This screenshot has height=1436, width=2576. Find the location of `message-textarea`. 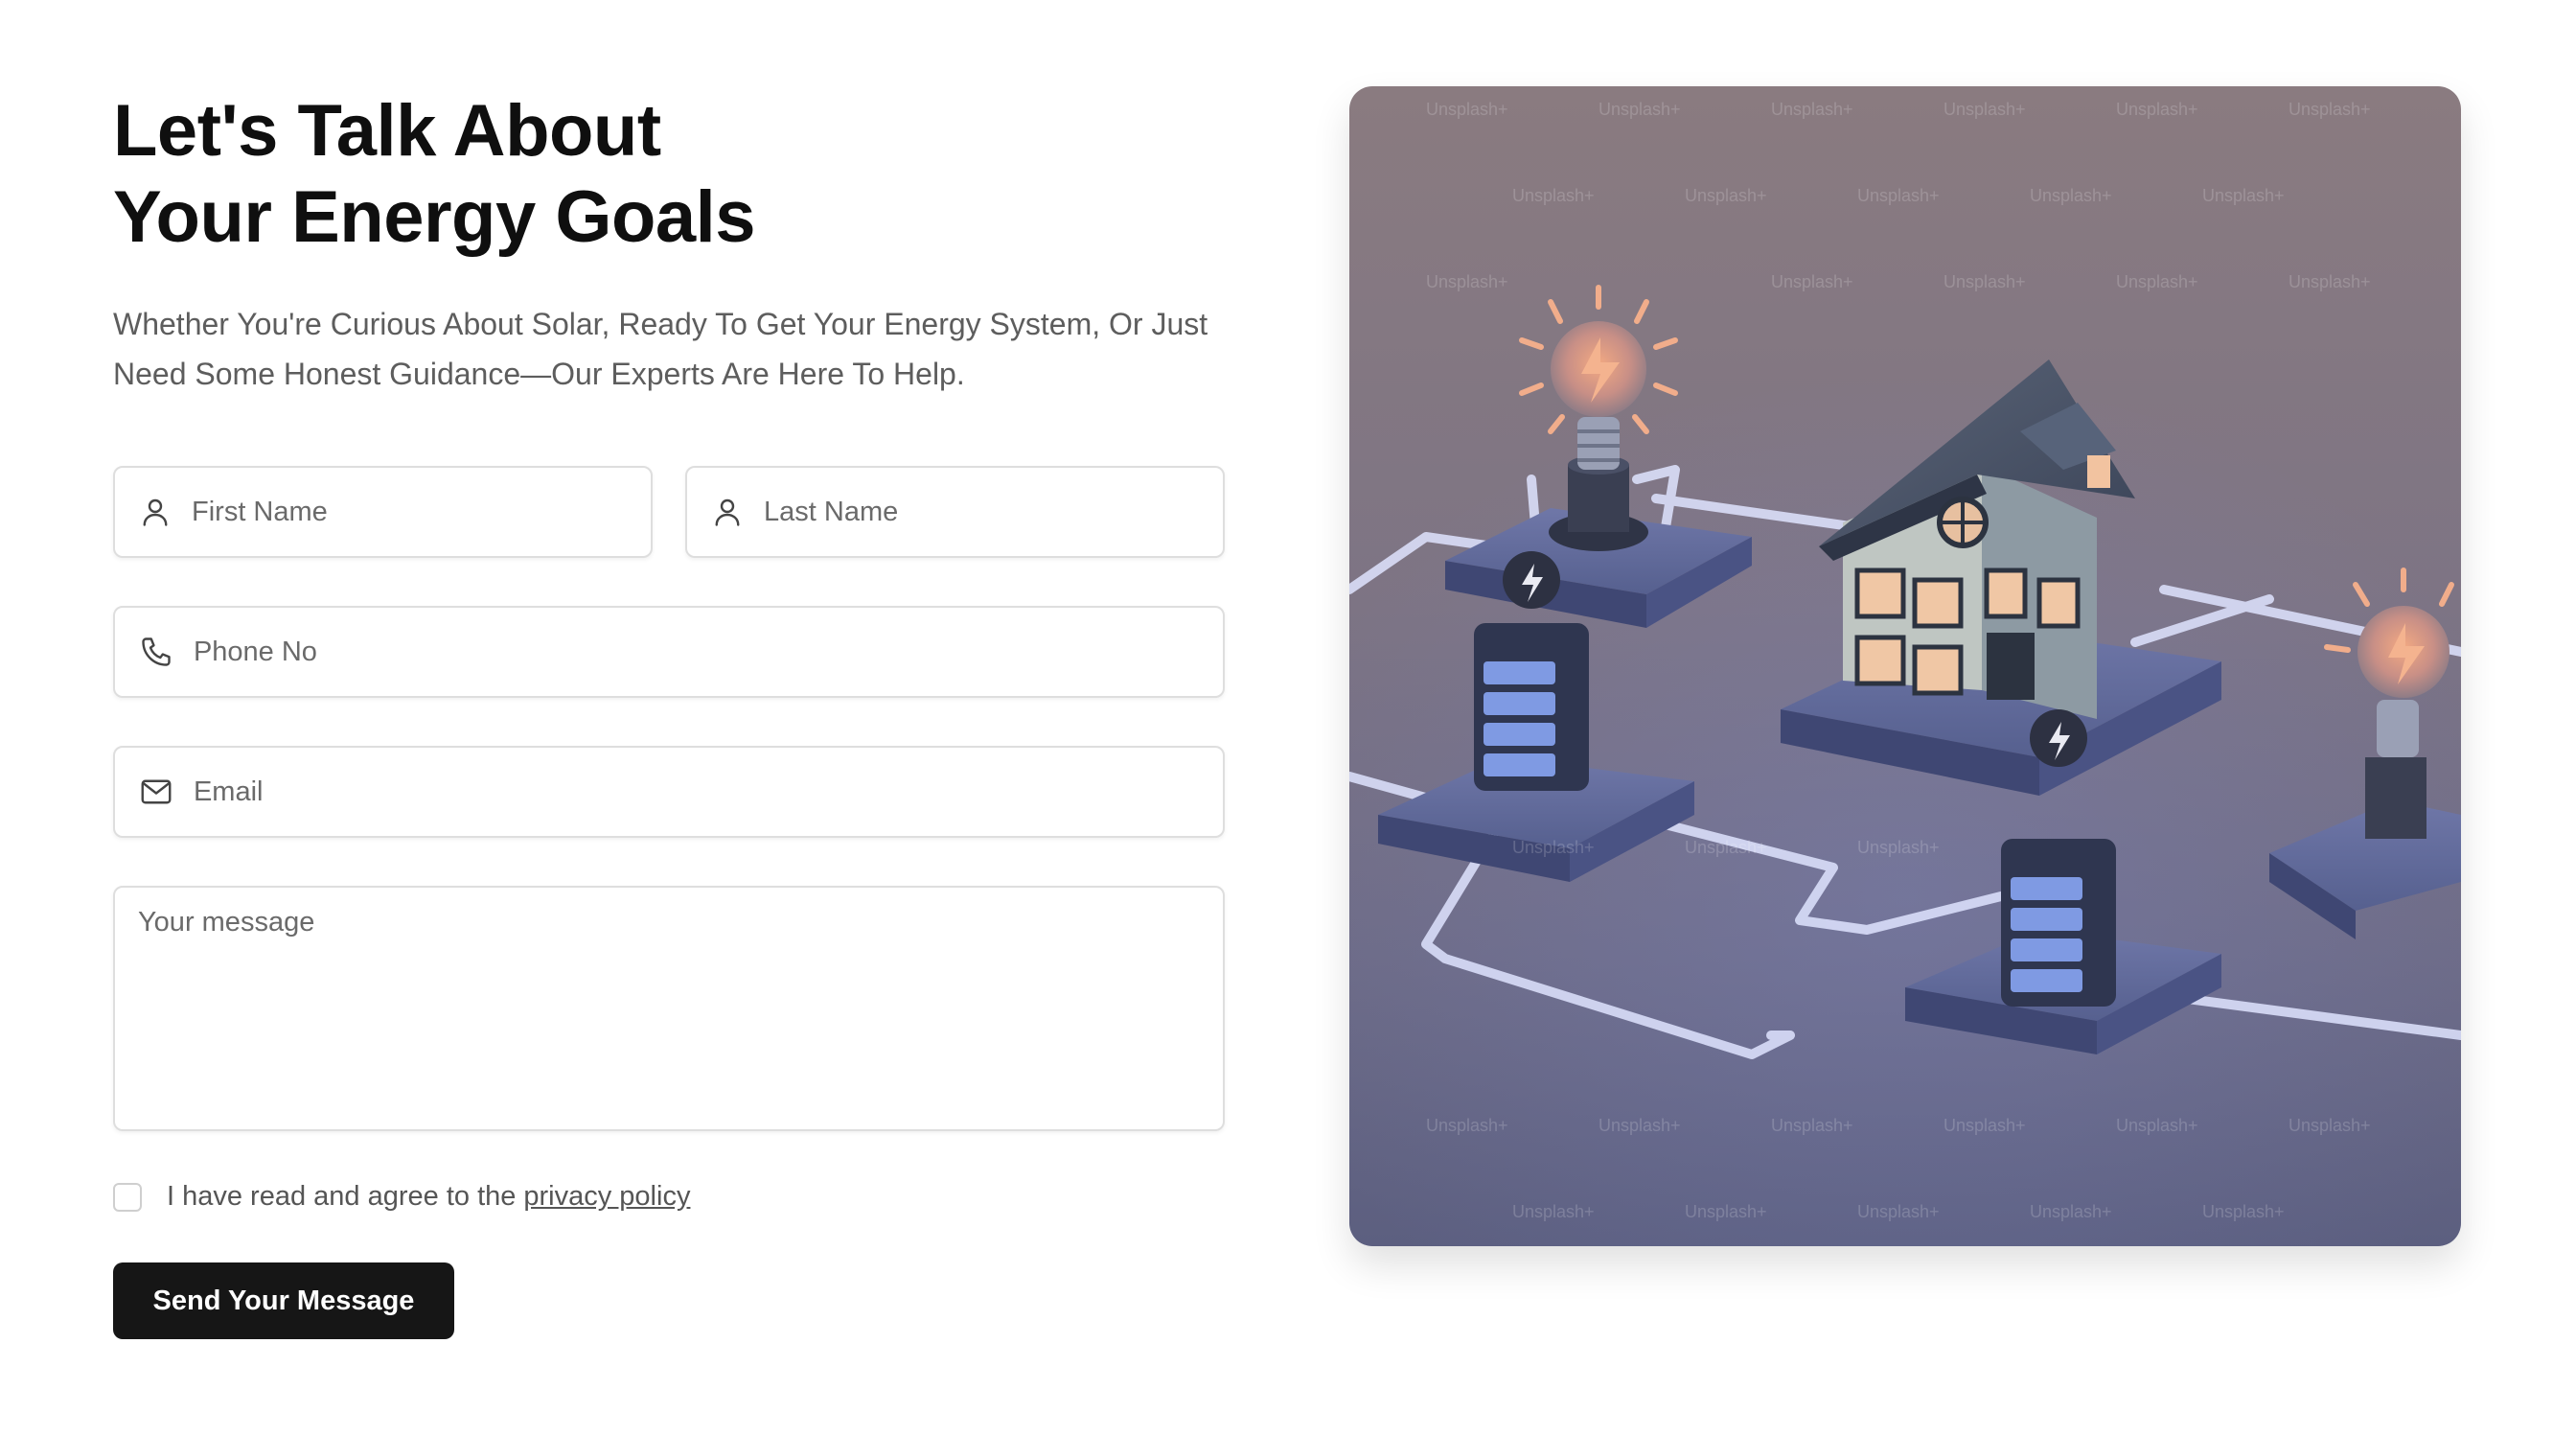

message-textarea is located at coordinates (669, 1008).